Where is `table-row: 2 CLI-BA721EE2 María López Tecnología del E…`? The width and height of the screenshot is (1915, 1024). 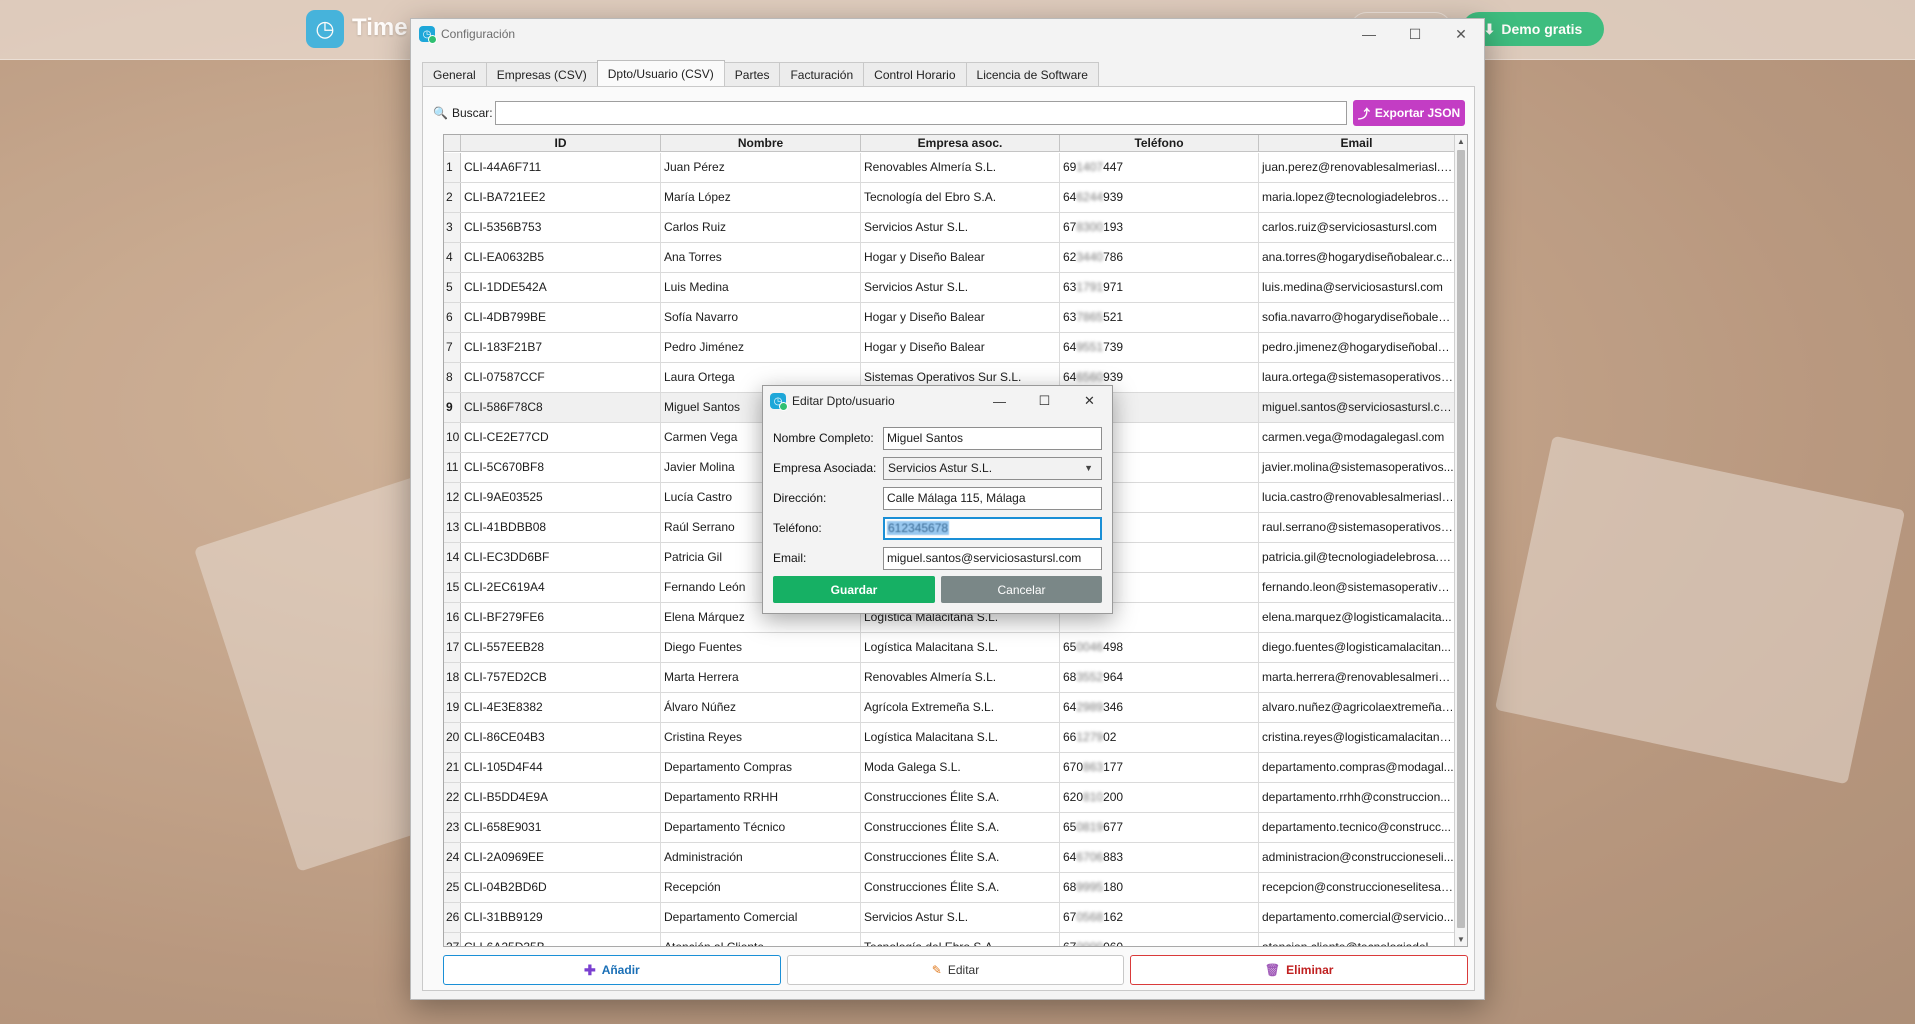 table-row: 2 CLI-BA721EE2 María López Tecnología del E… is located at coordinates (949, 198).